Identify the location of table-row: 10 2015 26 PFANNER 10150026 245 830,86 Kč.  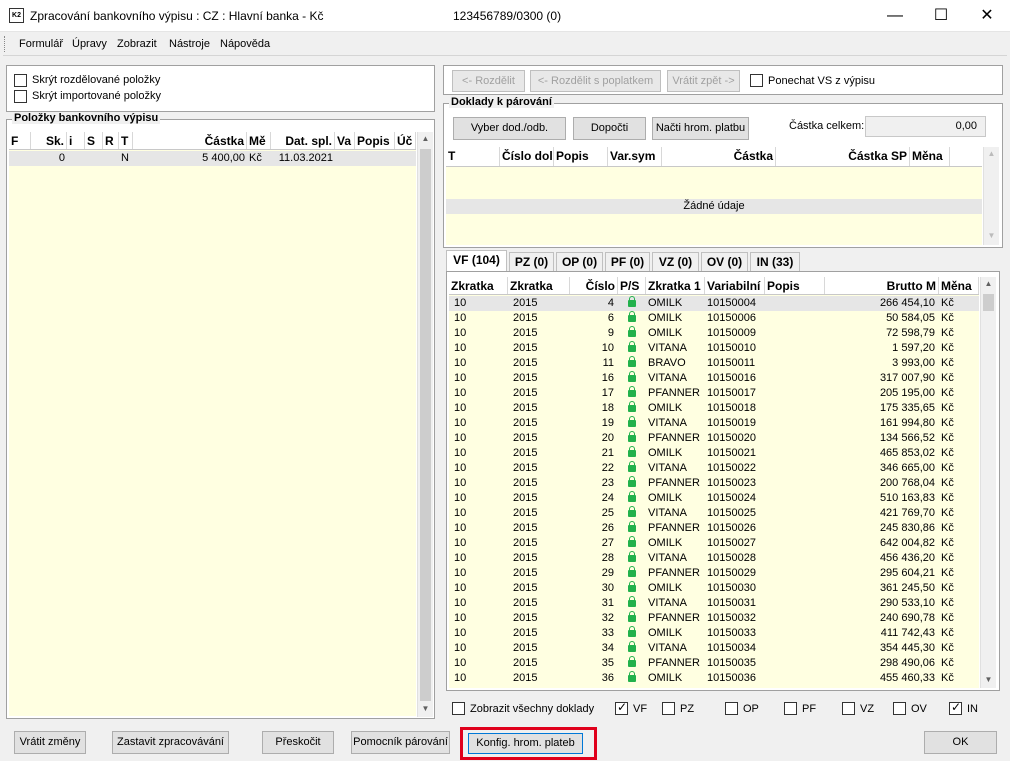
(714, 528).